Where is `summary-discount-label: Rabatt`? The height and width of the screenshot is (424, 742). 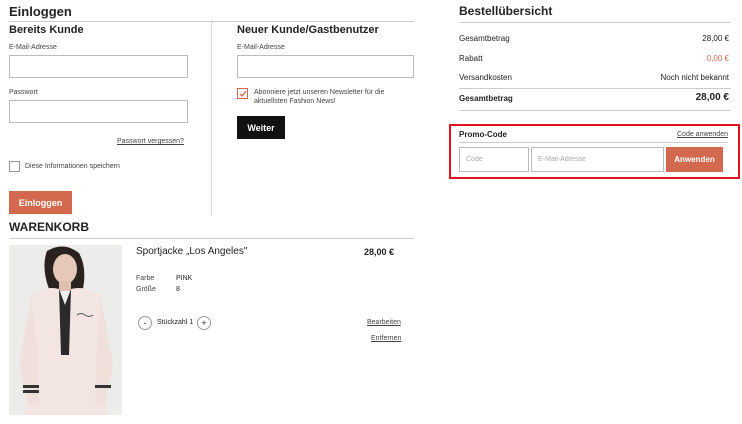 summary-discount-label: Rabatt is located at coordinates (471, 58).